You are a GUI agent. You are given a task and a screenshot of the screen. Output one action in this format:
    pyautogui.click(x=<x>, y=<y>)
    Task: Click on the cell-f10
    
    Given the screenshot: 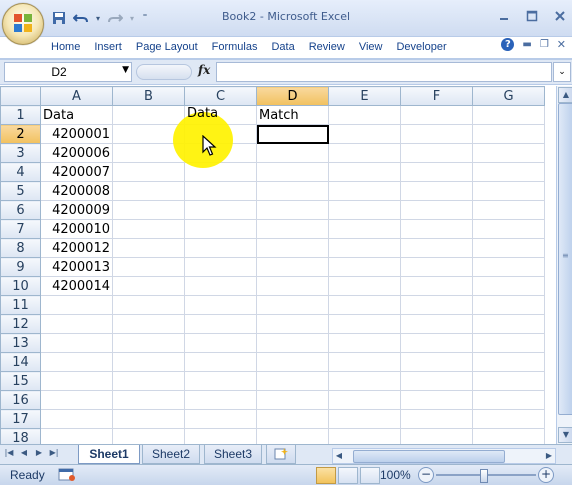 What is the action you would take?
    pyautogui.click(x=436, y=286)
    